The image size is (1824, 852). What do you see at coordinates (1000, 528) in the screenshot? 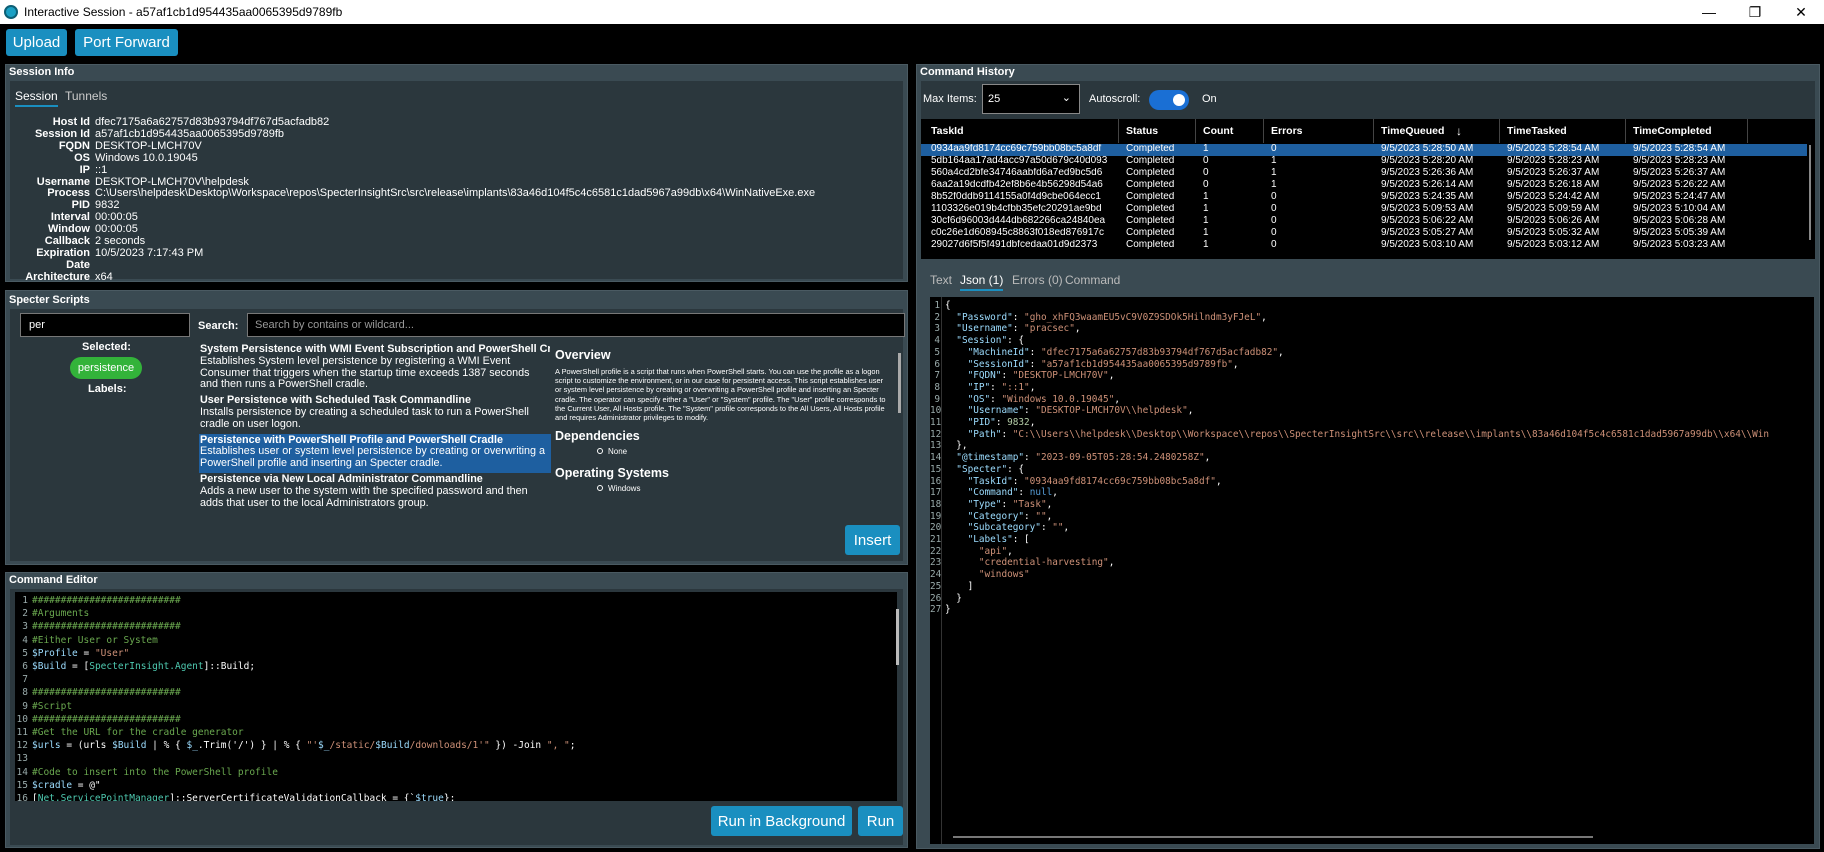
I see `json-line: 20 "Subcategory": "",` at bounding box center [1000, 528].